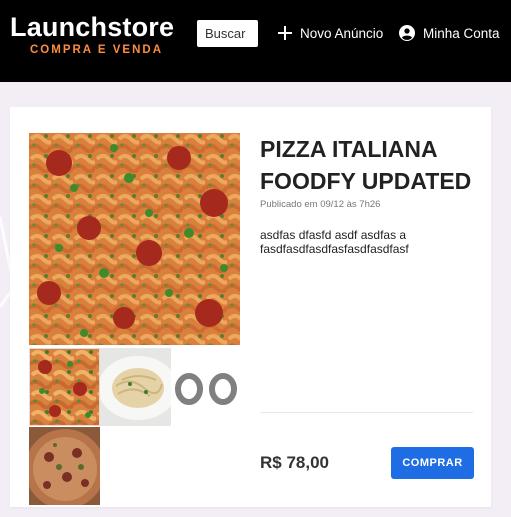  I want to click on logo-tagline: COMPRA E VENDA, so click(96, 50).